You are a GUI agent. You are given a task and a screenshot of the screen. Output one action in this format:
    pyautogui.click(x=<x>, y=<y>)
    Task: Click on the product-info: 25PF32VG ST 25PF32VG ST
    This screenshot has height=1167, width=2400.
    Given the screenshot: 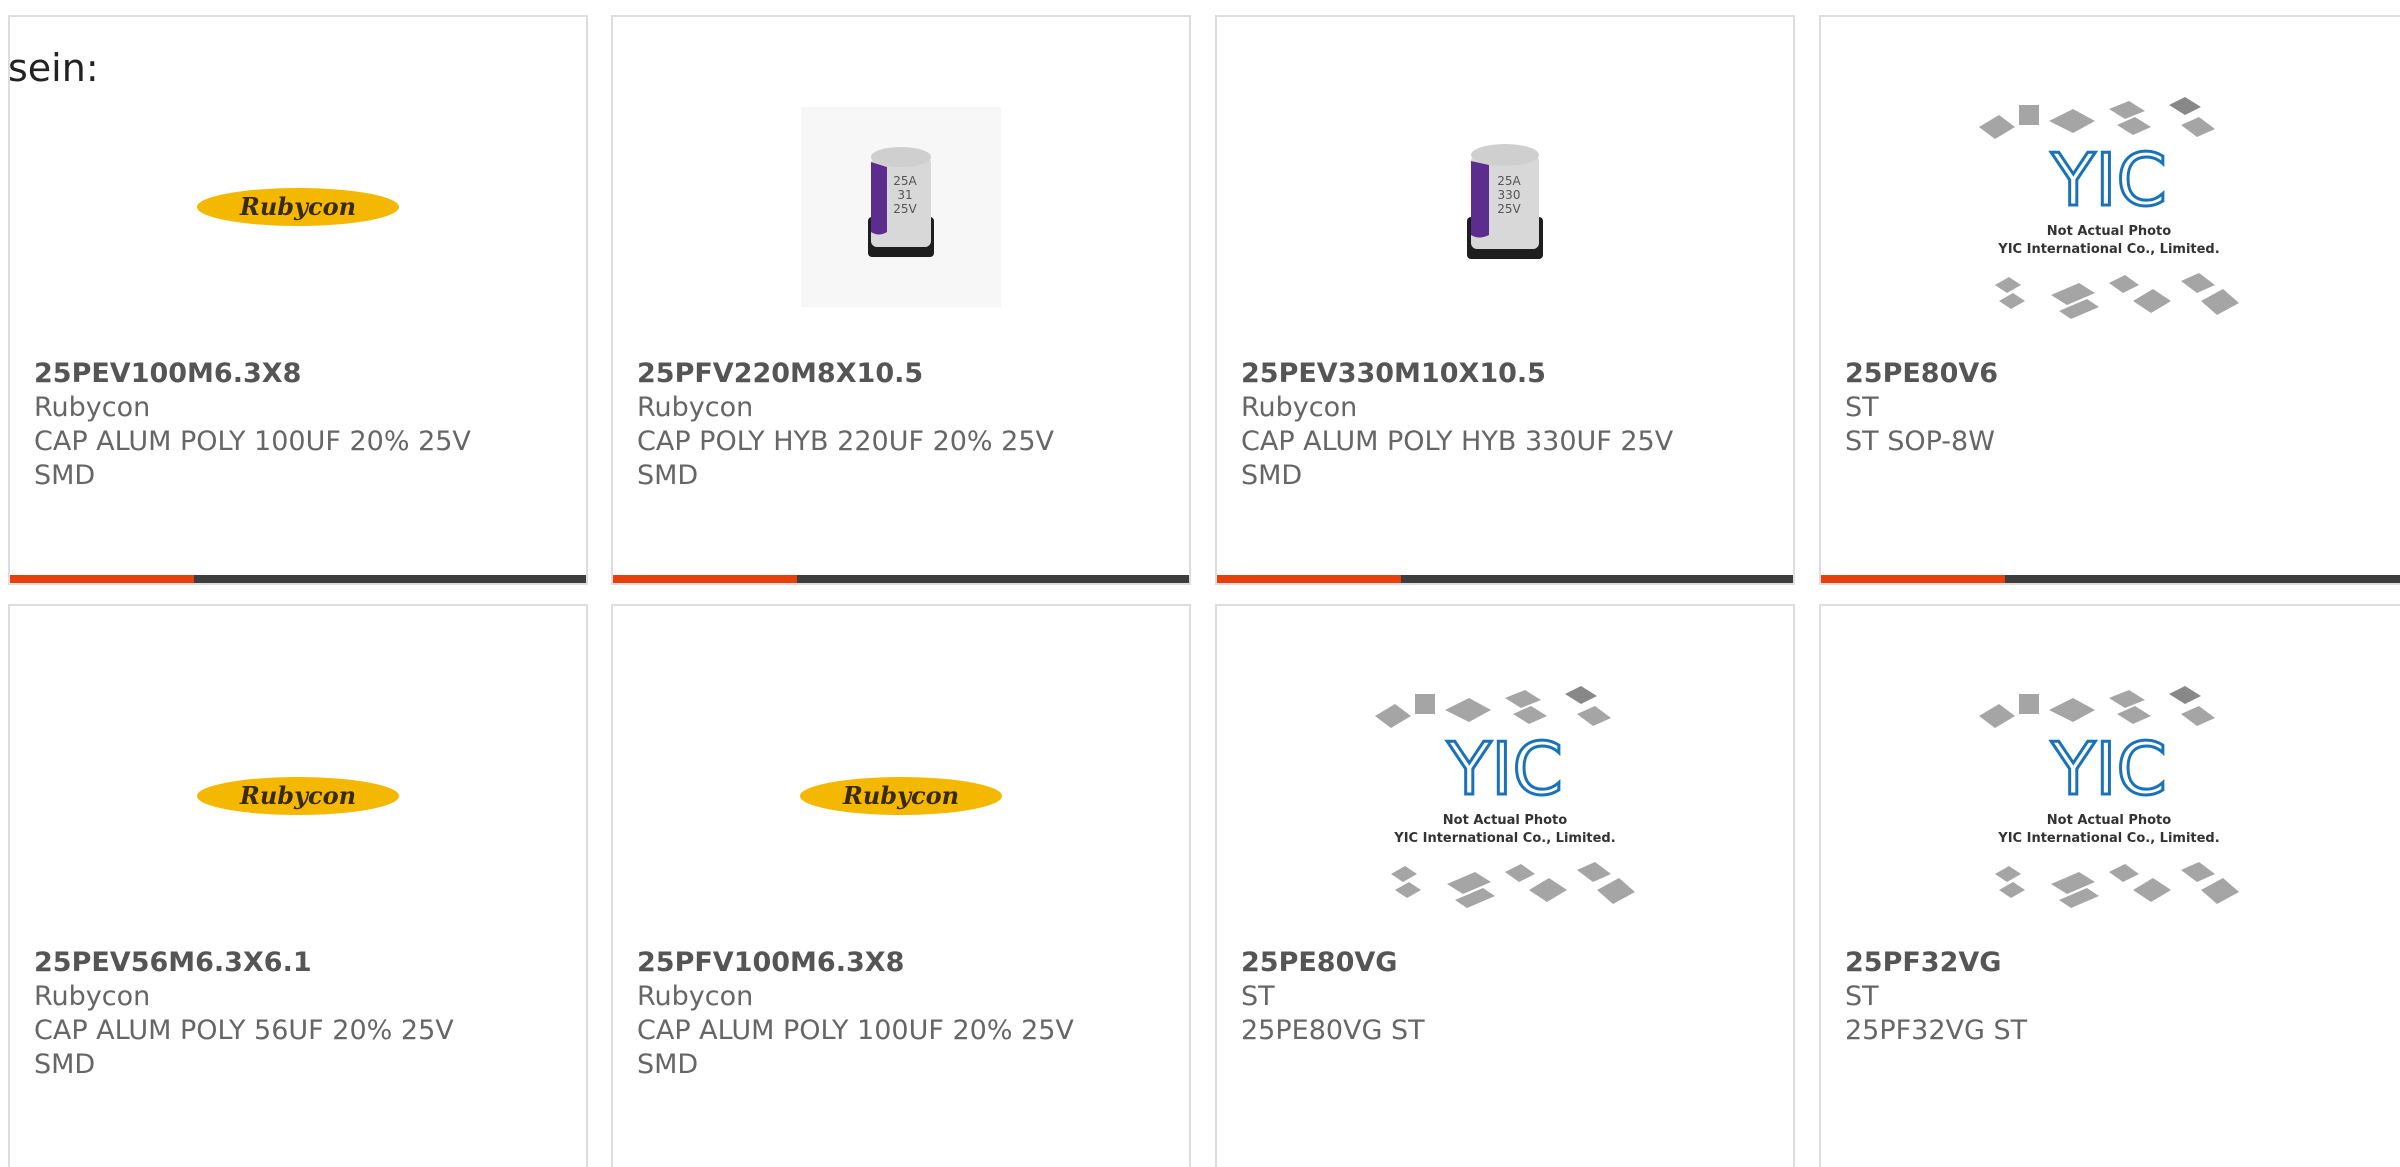 What is the action you would take?
    pyautogui.click(x=2114, y=997)
    